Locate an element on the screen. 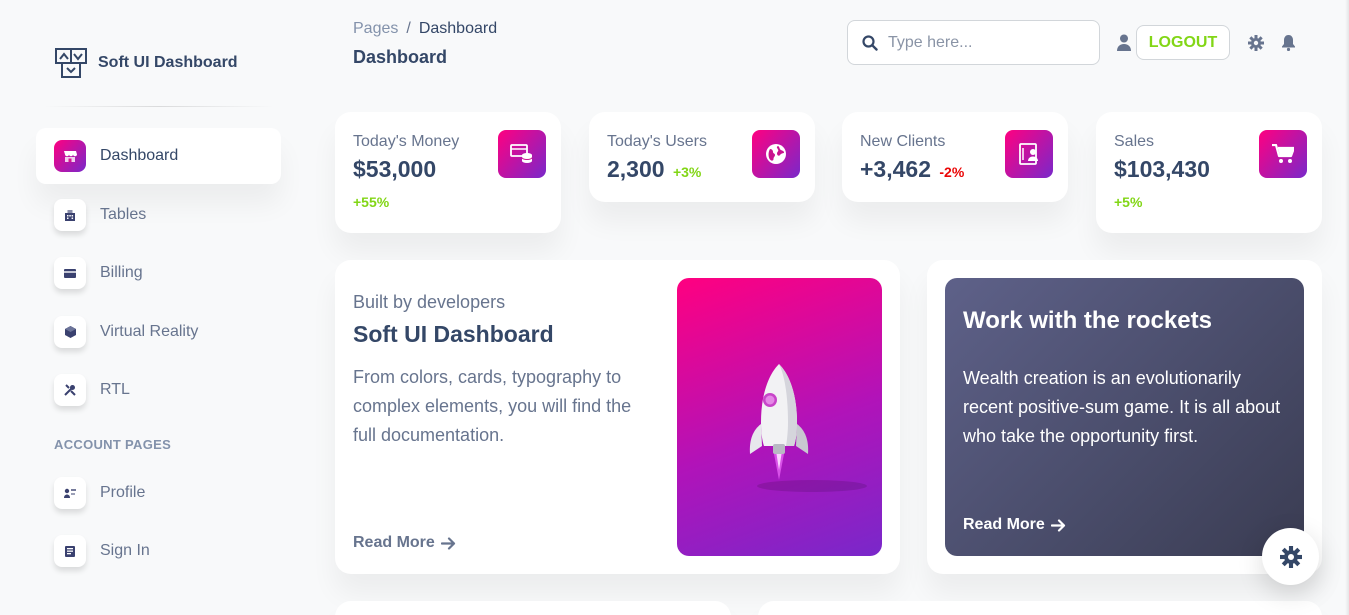 This screenshot has height=615, width=1349. breadcrumb: Pages / Dashboard is located at coordinates (425, 29).